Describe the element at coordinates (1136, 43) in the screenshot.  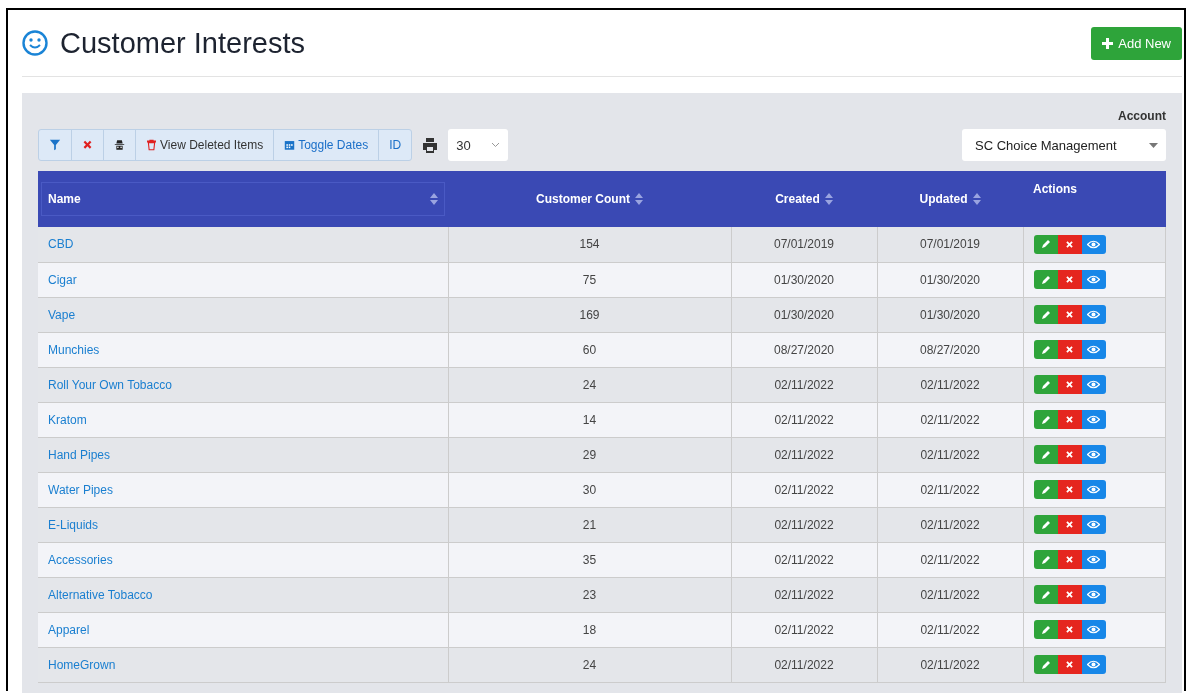
I see `add-new-button: Add New` at that location.